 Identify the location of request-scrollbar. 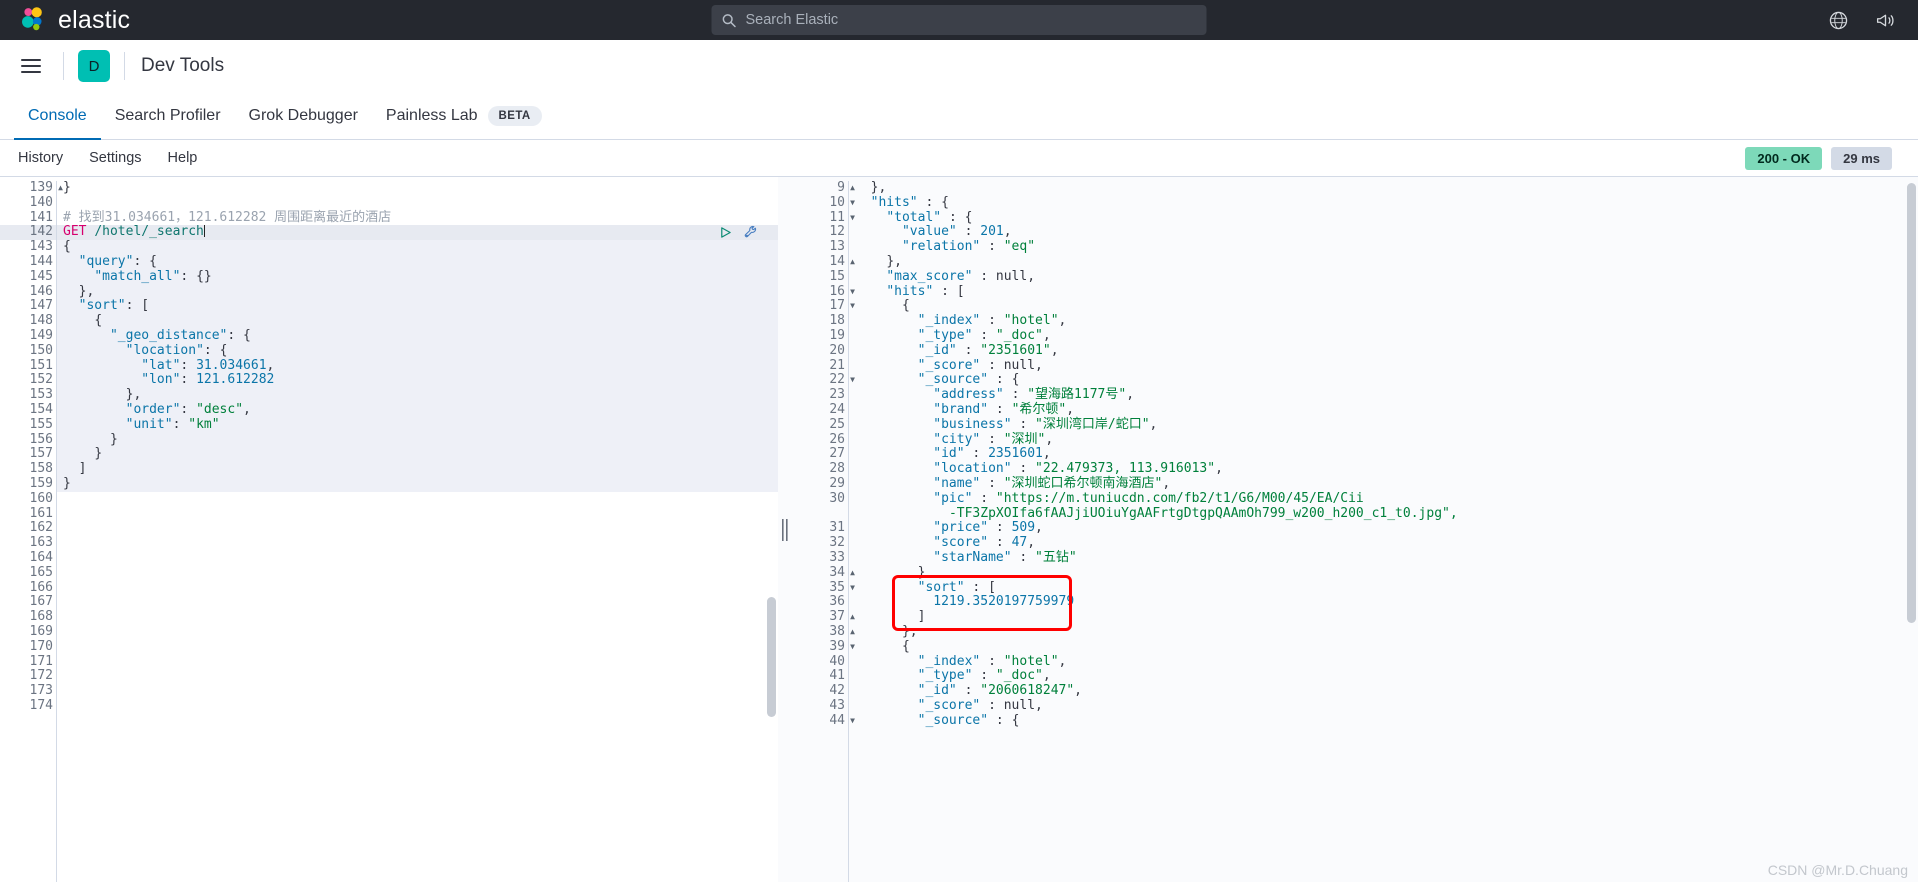
(771, 657).